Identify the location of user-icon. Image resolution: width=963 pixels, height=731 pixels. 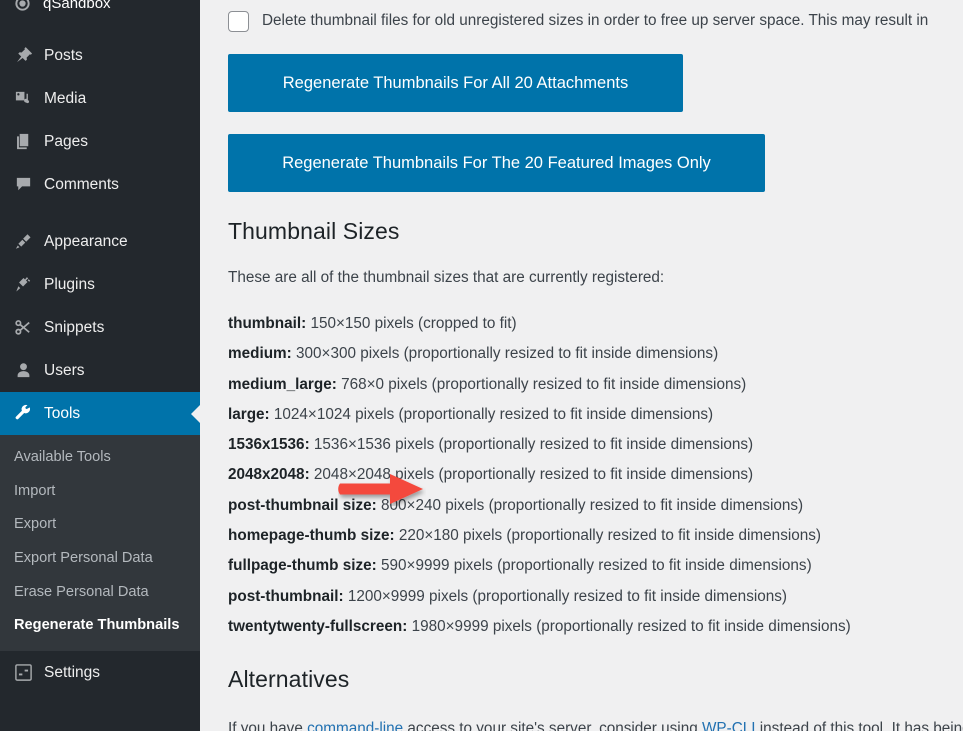
(23, 371).